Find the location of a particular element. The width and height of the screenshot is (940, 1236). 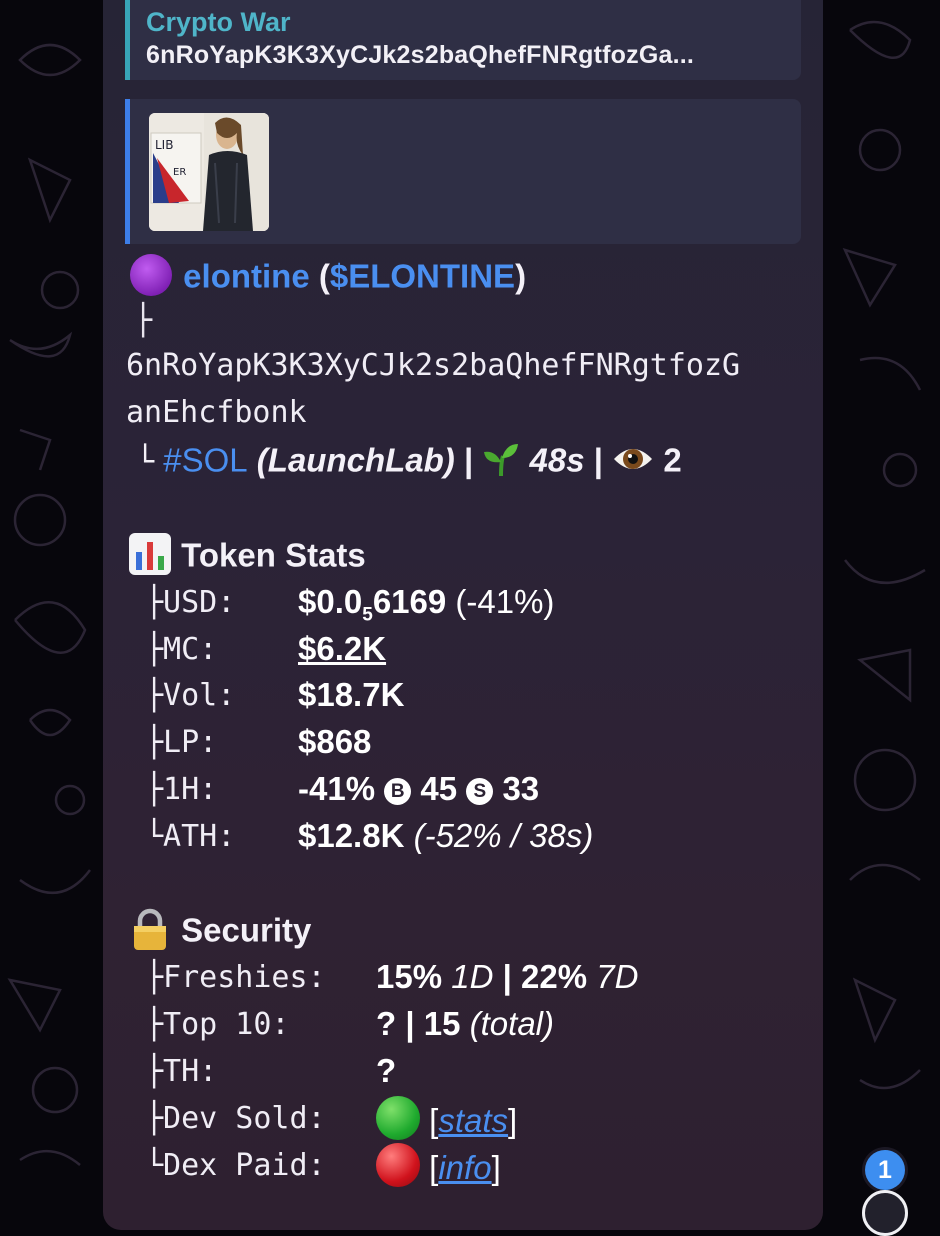

th-value: ? is located at coordinates (386, 1070).